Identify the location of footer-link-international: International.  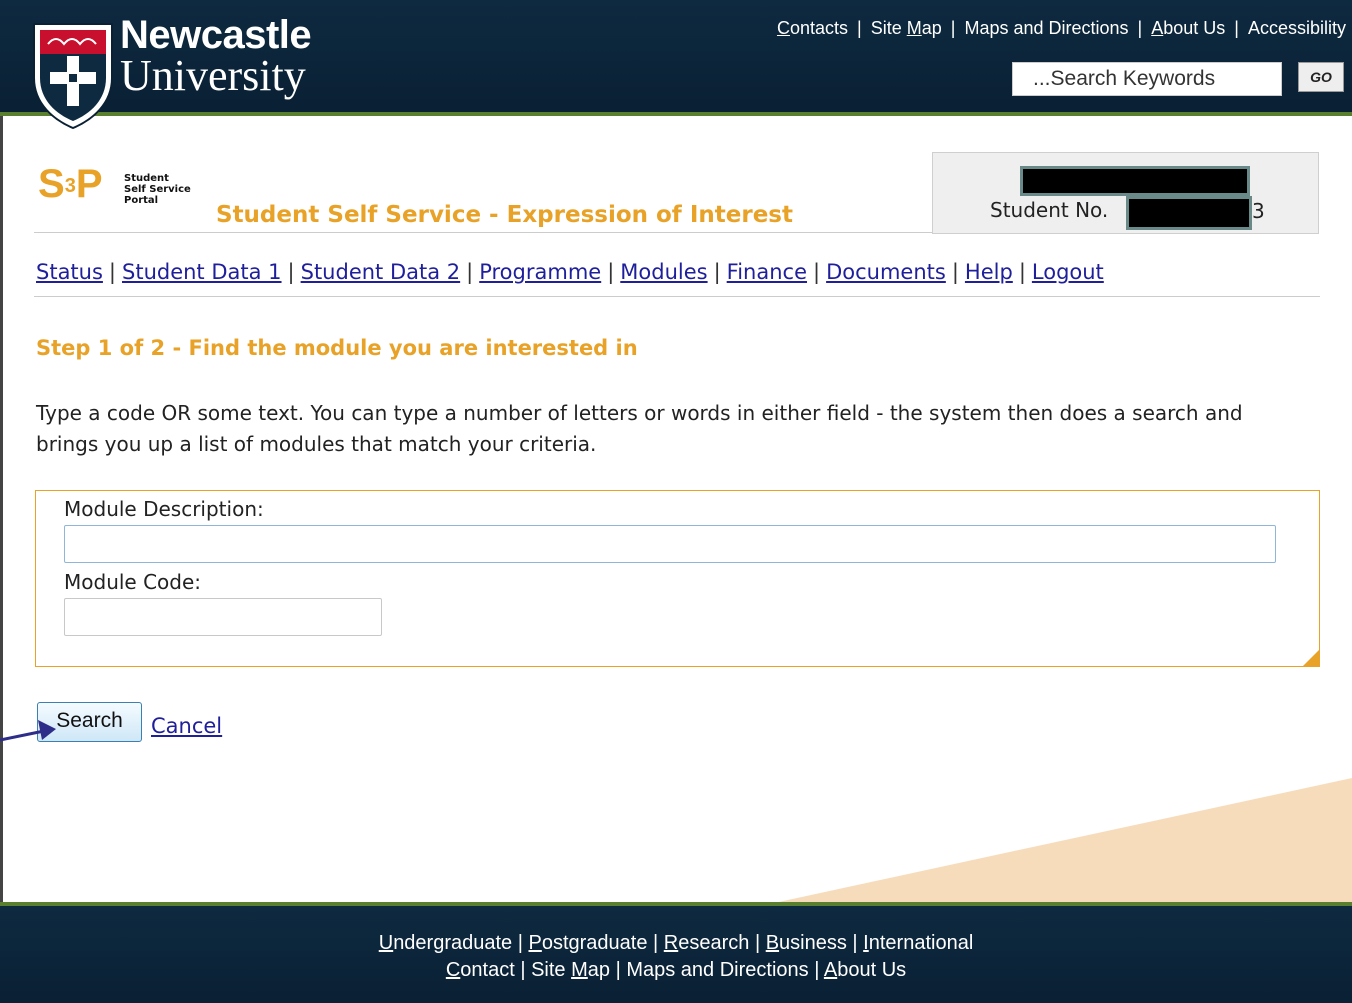
(918, 943).